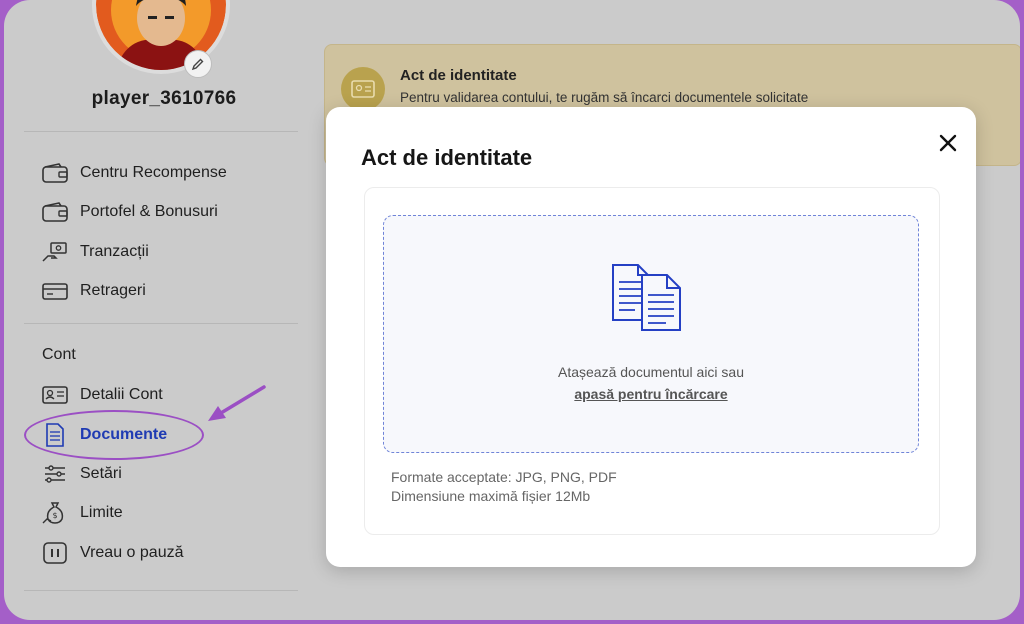 The image size is (1024, 624). What do you see at coordinates (164, 98) in the screenshot?
I see `username: player_3610766` at bounding box center [164, 98].